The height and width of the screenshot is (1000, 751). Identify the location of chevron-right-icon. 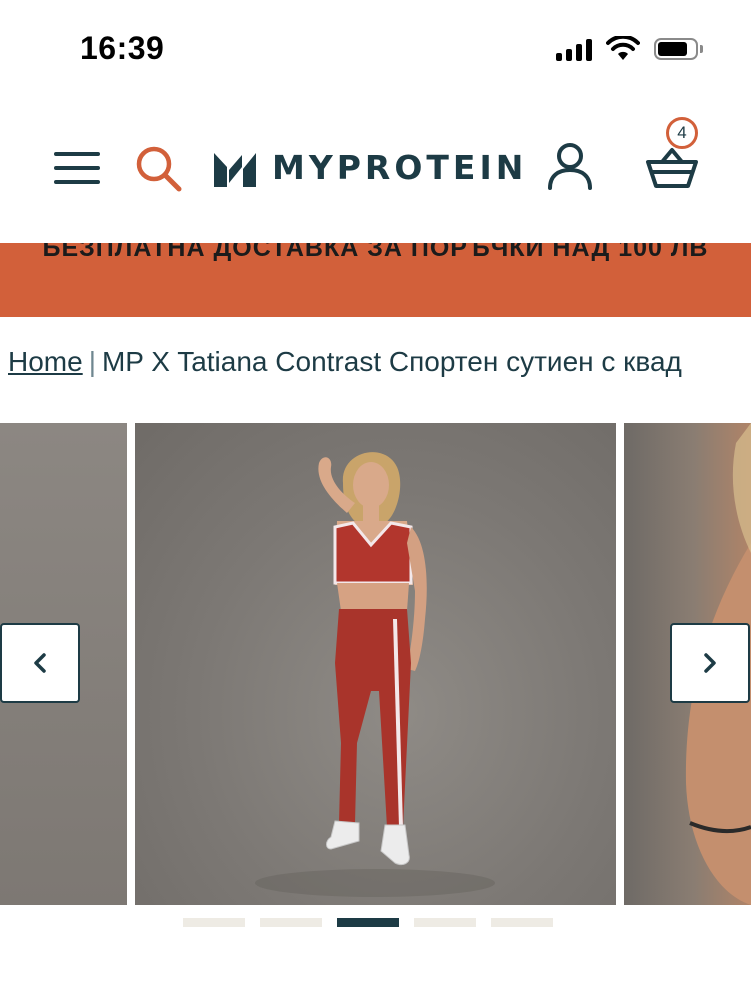
(710, 663).